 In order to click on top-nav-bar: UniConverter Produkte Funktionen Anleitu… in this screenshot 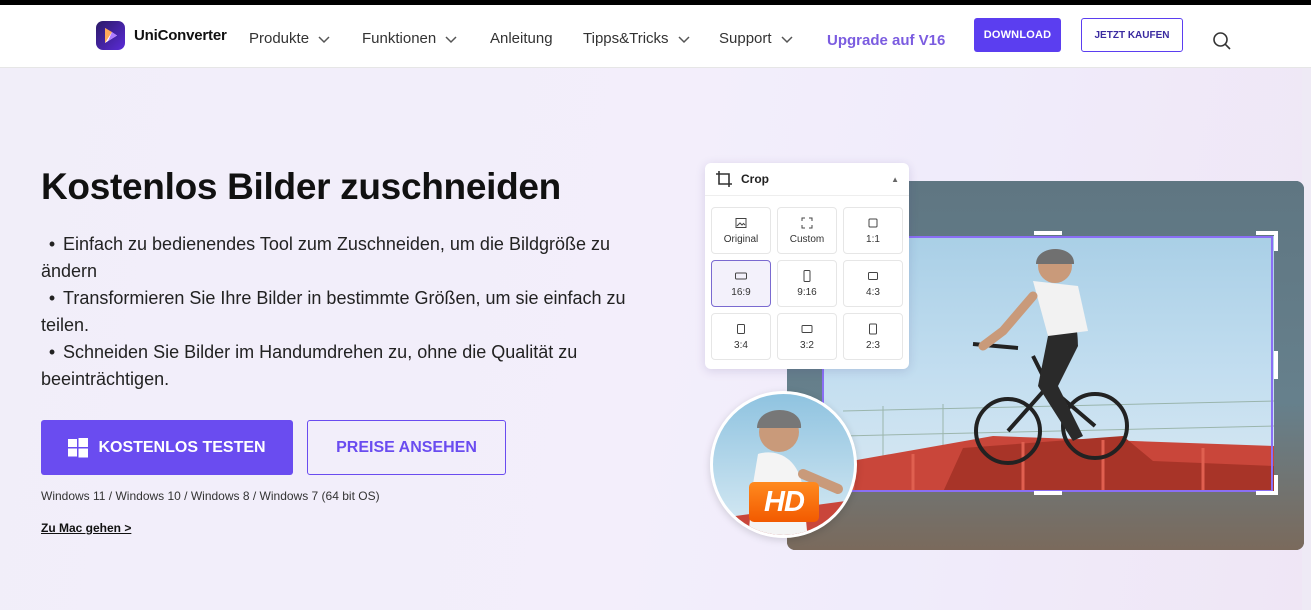, I will do `click(655, 34)`.